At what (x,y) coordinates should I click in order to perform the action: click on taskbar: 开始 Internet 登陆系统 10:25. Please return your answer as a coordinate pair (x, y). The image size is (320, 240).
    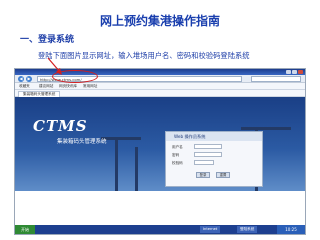
    Looking at the image, I should click on (160, 229).